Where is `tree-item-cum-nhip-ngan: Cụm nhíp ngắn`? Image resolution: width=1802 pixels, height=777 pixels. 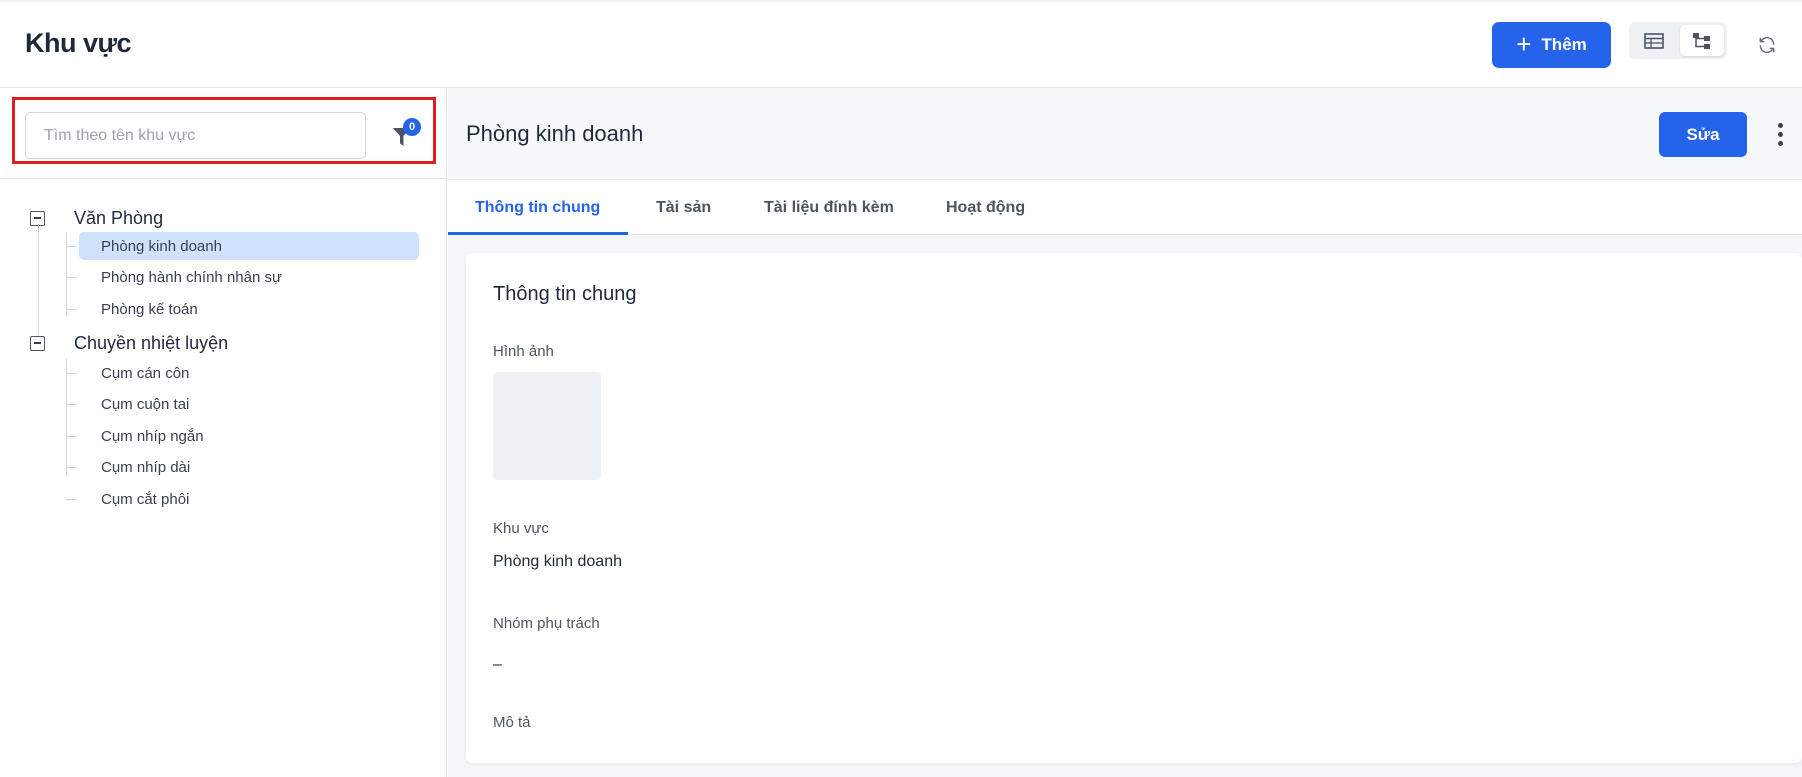
tree-item-cum-nhip-ngan: Cụm nhíp ngắn is located at coordinates (249, 436).